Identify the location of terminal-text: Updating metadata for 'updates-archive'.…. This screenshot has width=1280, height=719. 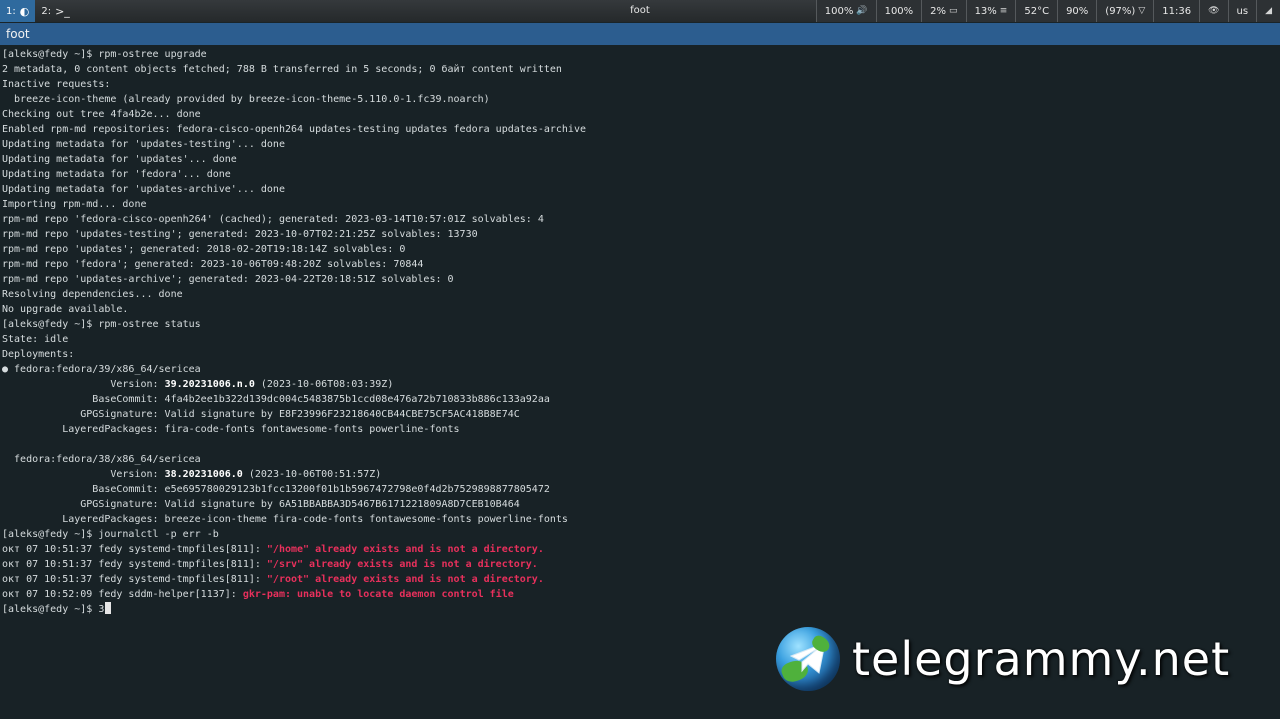
(143, 189).